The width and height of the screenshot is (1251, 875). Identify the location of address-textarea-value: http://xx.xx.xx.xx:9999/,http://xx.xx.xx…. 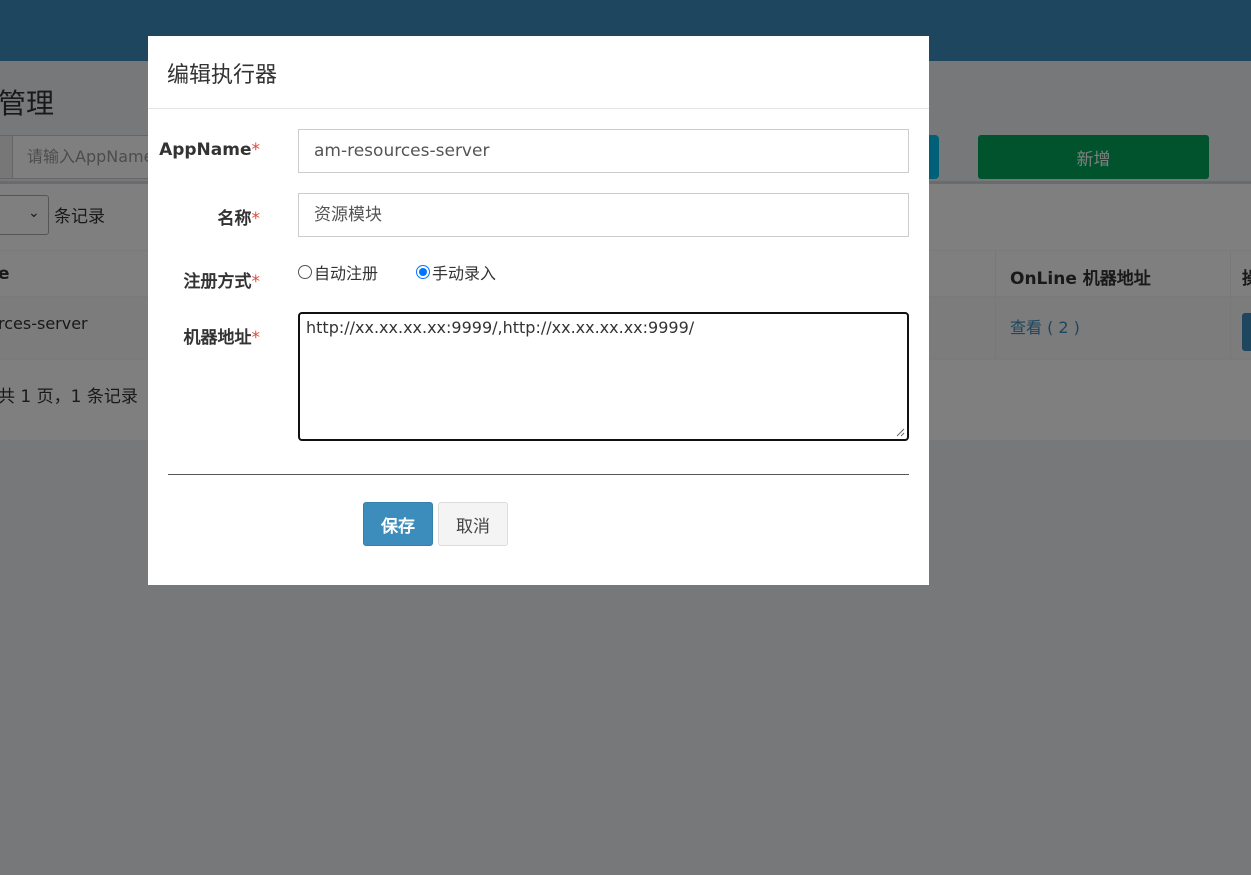
(500, 327).